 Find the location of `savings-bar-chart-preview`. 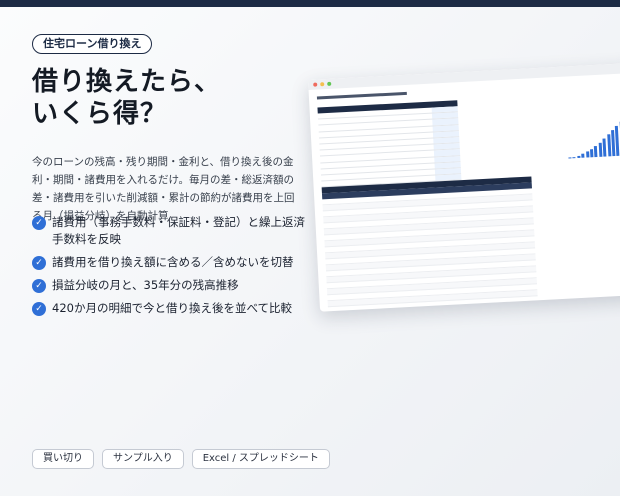

savings-bar-chart-preview is located at coordinates (569, 124).